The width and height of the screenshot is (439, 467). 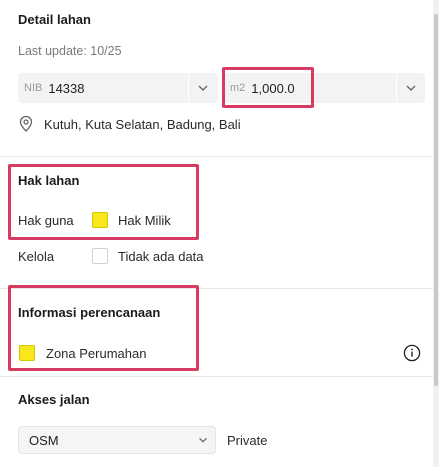 I want to click on nib-select: NIB 14338, so click(x=118, y=88).